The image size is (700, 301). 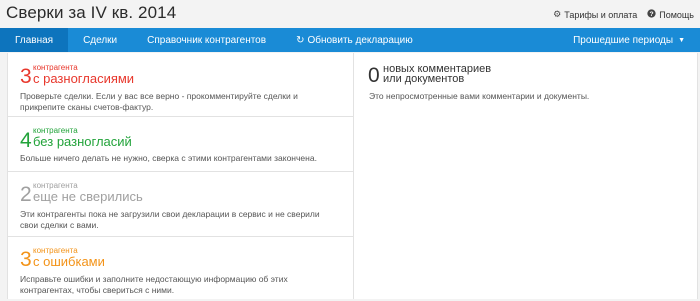 What do you see at coordinates (88, 196) in the screenshot?
I see `card-title: еще не сверились` at bounding box center [88, 196].